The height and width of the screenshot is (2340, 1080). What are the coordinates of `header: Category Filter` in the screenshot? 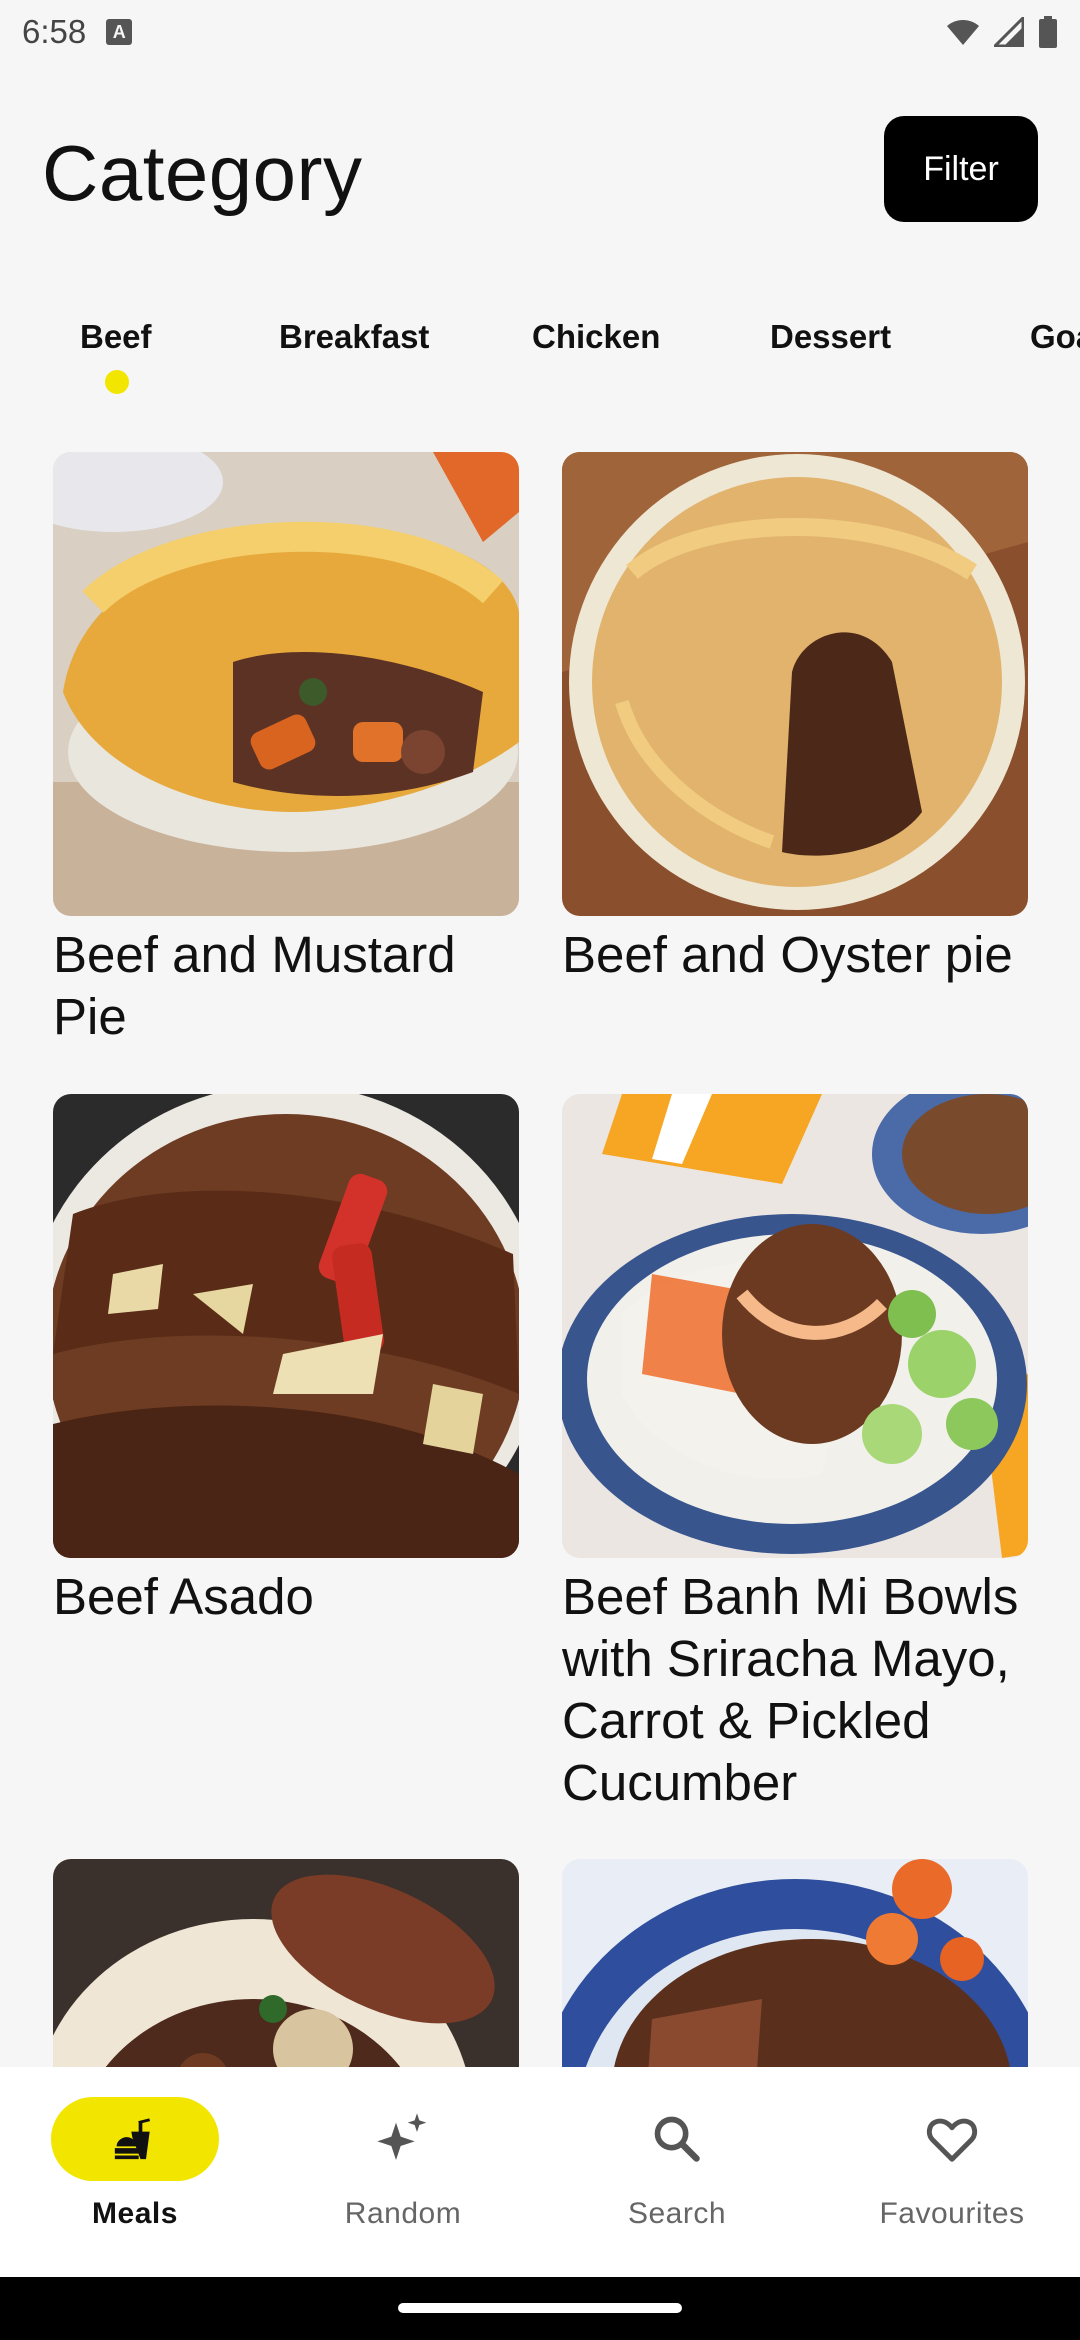 It's located at (540, 170).